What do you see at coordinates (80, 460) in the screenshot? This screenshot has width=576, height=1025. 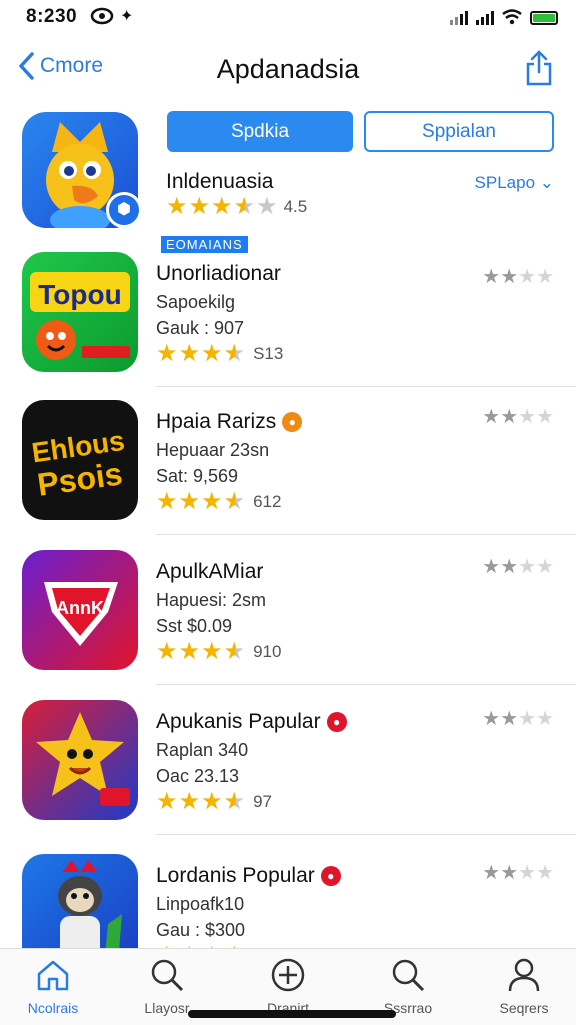 I see `app-icon: Ehlous Psois` at bounding box center [80, 460].